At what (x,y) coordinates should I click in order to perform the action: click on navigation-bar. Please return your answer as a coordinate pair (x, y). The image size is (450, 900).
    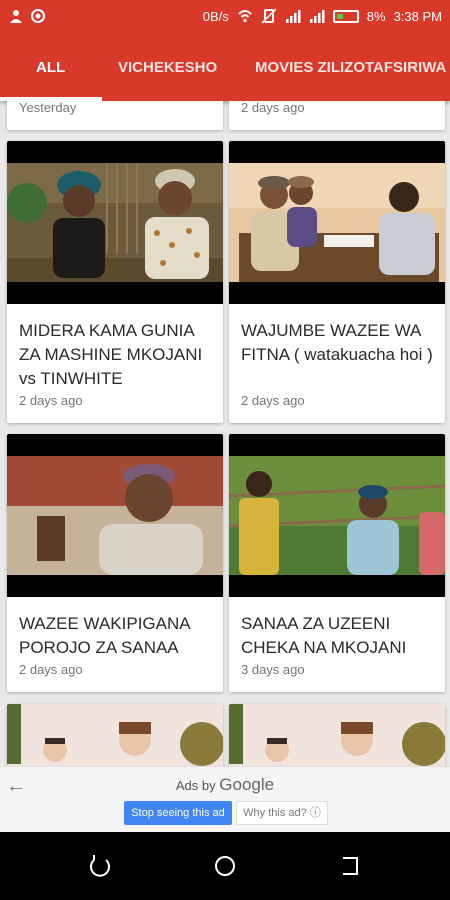
    Looking at the image, I should click on (225, 866).